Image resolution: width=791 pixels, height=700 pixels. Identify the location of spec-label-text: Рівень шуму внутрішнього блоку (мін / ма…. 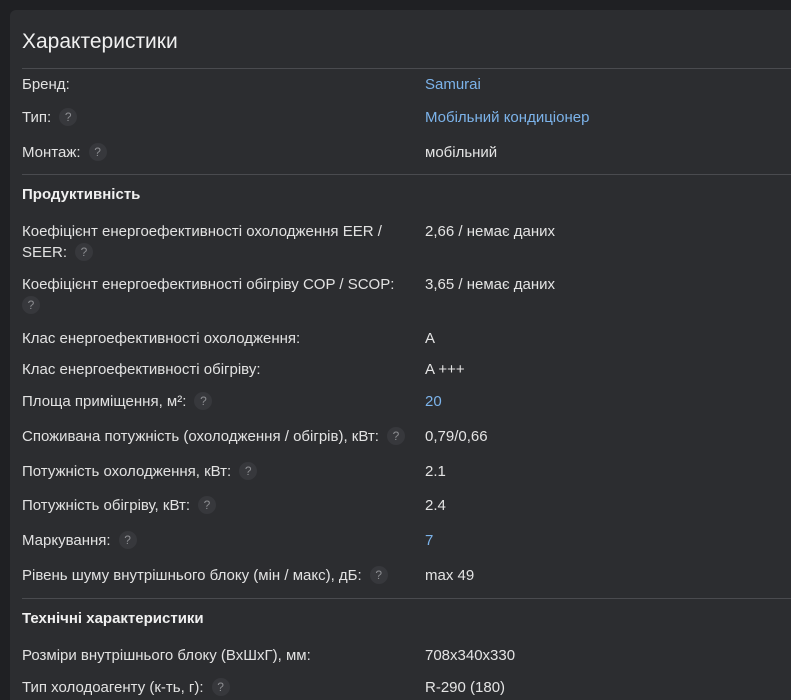
(192, 575).